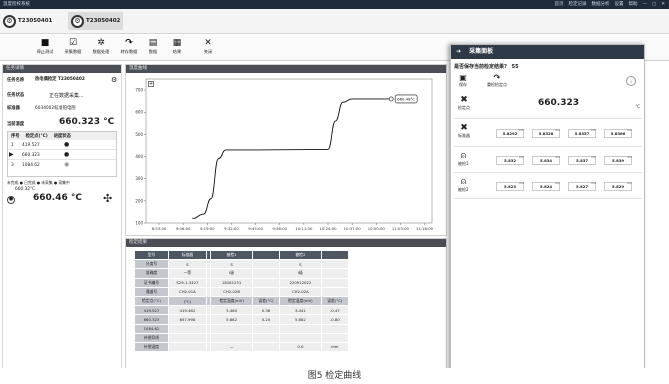 The image size is (669, 384). I want to click on result-row: 660.323 657.998 5.882 0.20 5.882 -0.80, so click(242, 319).